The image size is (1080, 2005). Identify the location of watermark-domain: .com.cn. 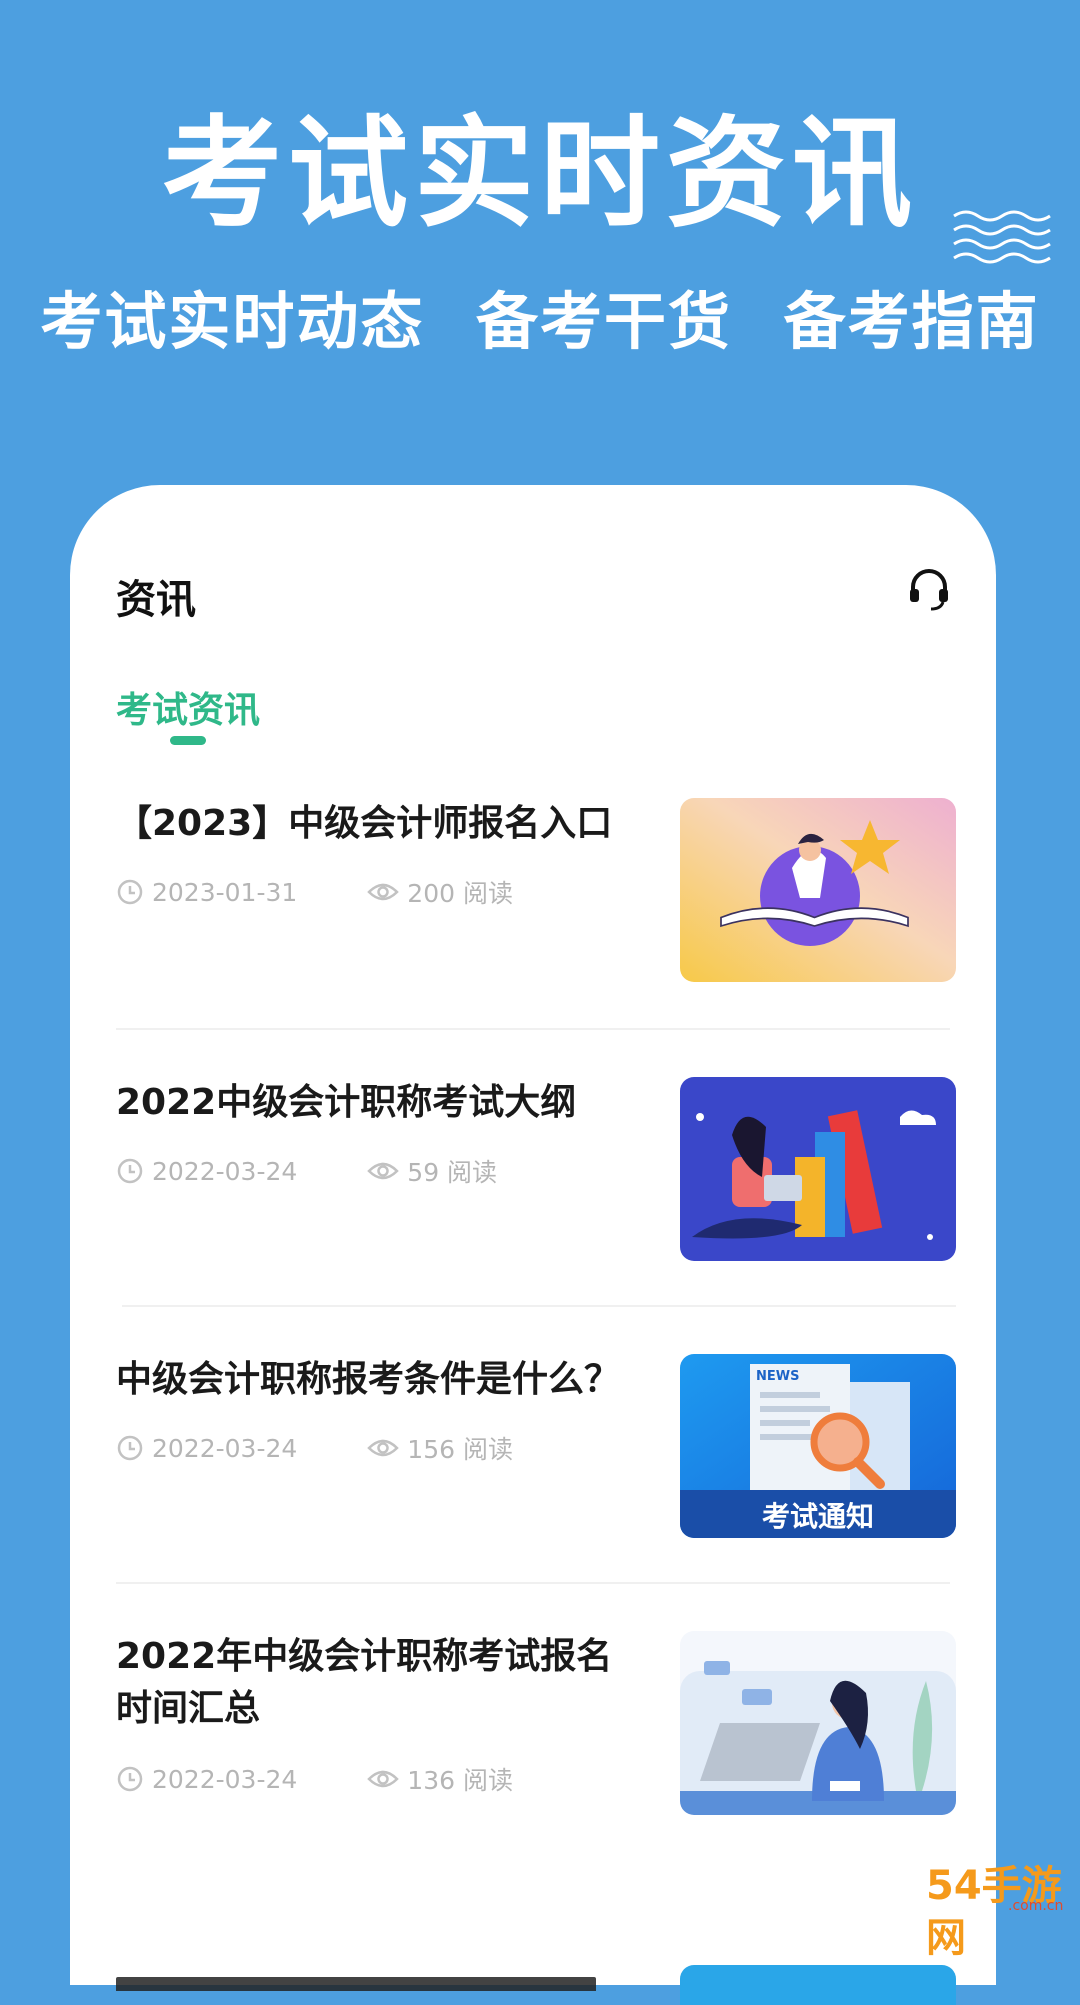
(1036, 1906).